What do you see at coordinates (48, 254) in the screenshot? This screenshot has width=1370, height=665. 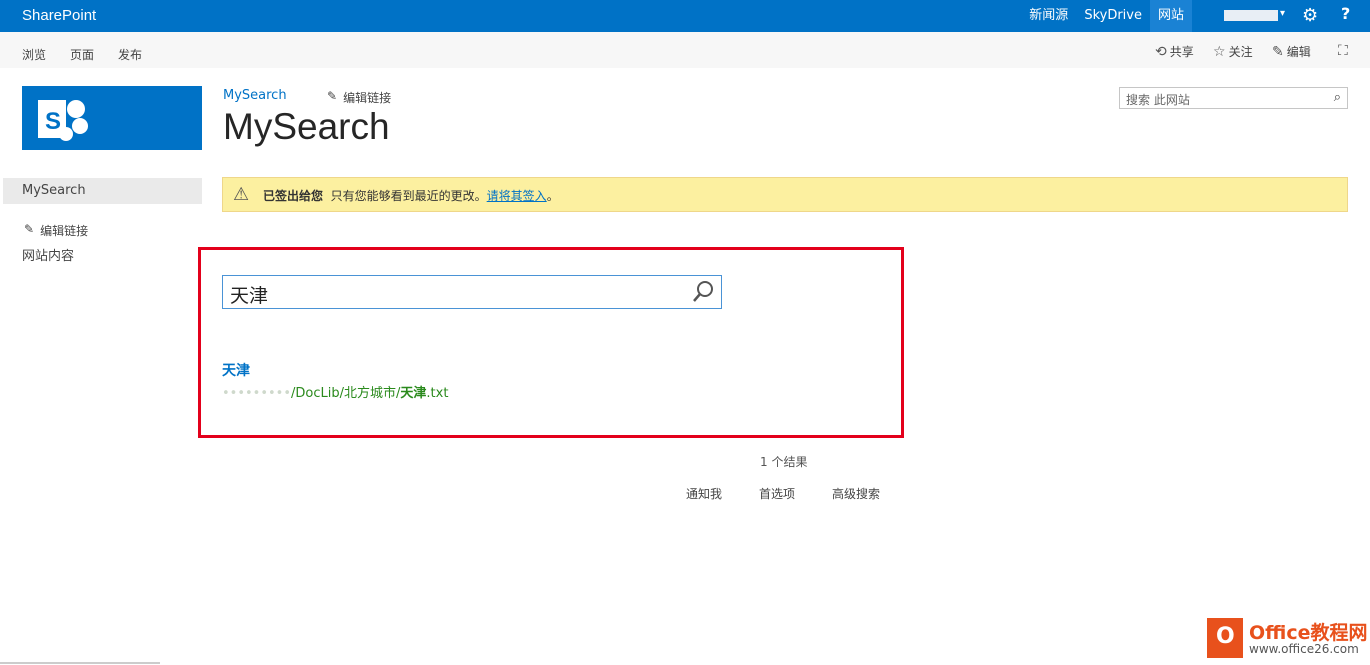 I see `nav-site-contents: 网站内容` at bounding box center [48, 254].